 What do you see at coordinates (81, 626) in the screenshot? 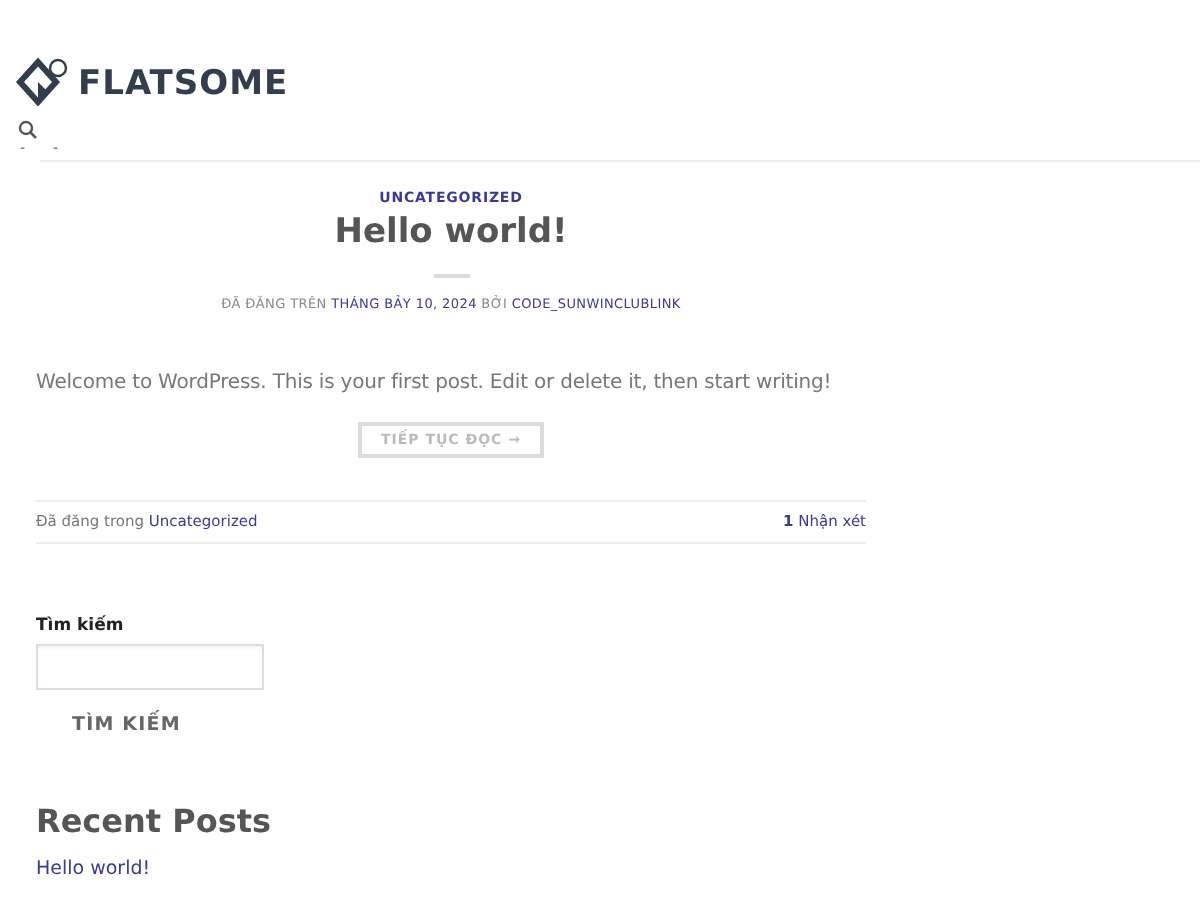
I see `search-label: Tìm kiếm` at bounding box center [81, 626].